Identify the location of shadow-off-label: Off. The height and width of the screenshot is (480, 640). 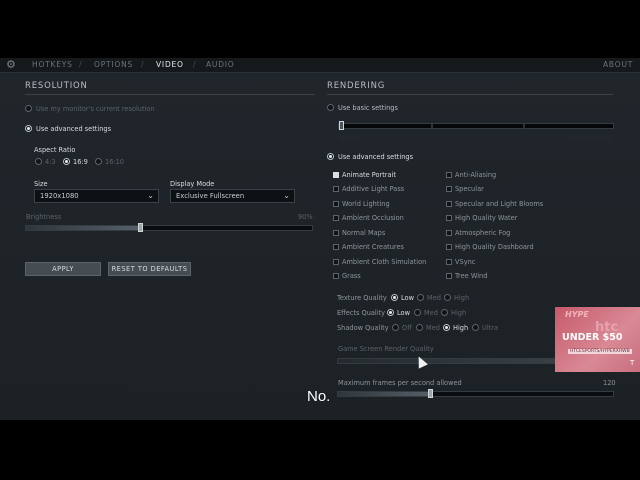
(407, 328).